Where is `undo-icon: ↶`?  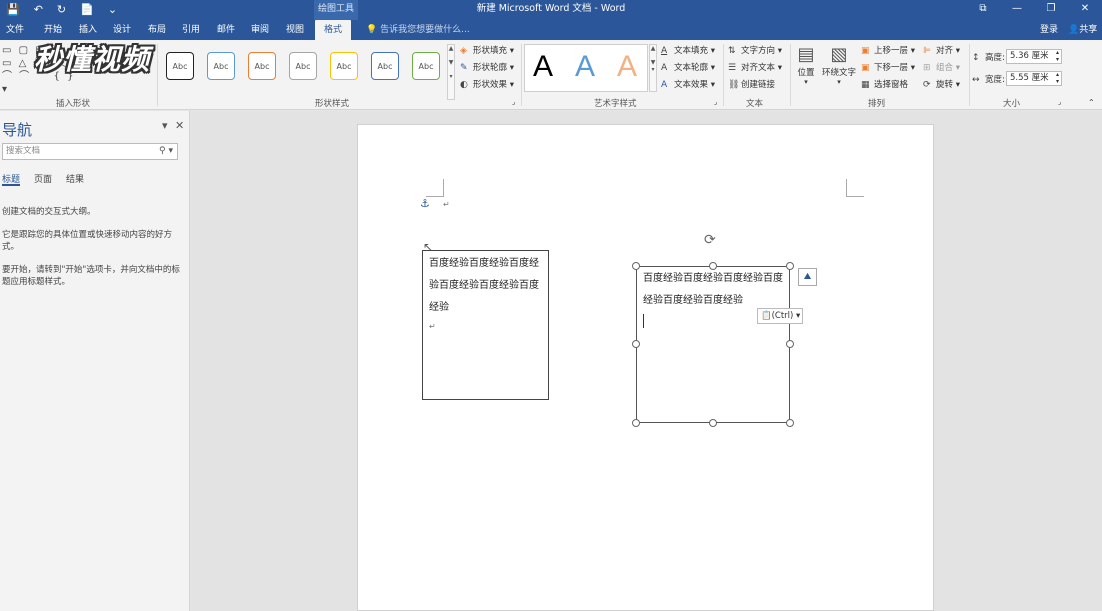
undo-icon: ↶ is located at coordinates (38, 10).